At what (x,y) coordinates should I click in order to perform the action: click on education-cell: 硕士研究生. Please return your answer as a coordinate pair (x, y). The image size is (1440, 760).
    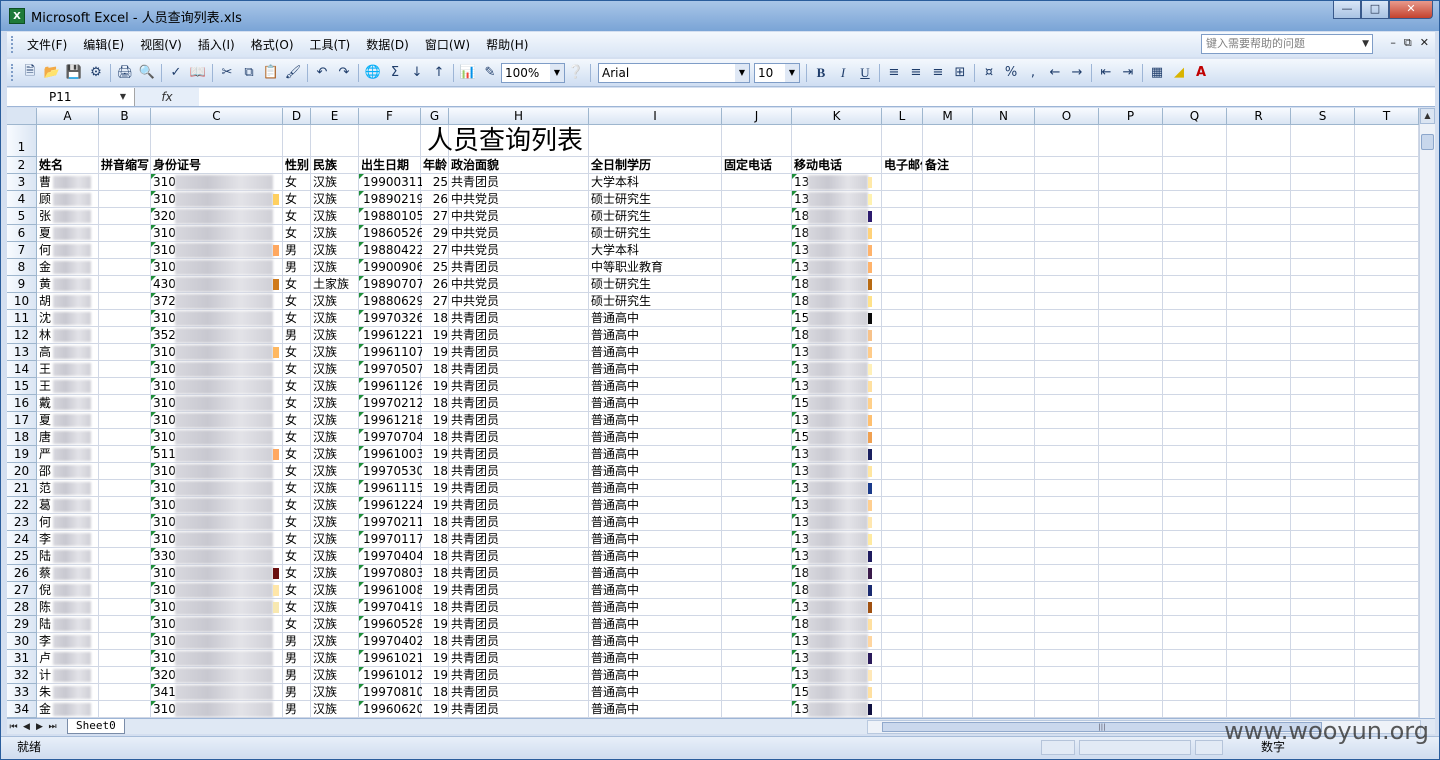
    Looking at the image, I should click on (656, 301).